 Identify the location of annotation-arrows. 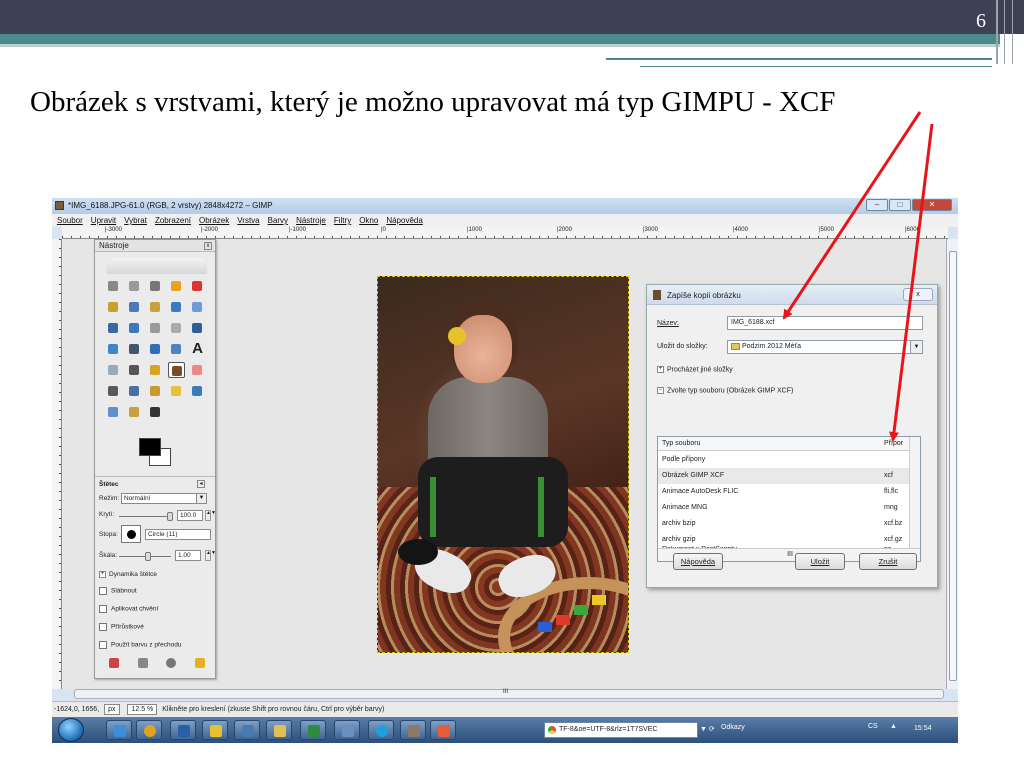
(858, 276).